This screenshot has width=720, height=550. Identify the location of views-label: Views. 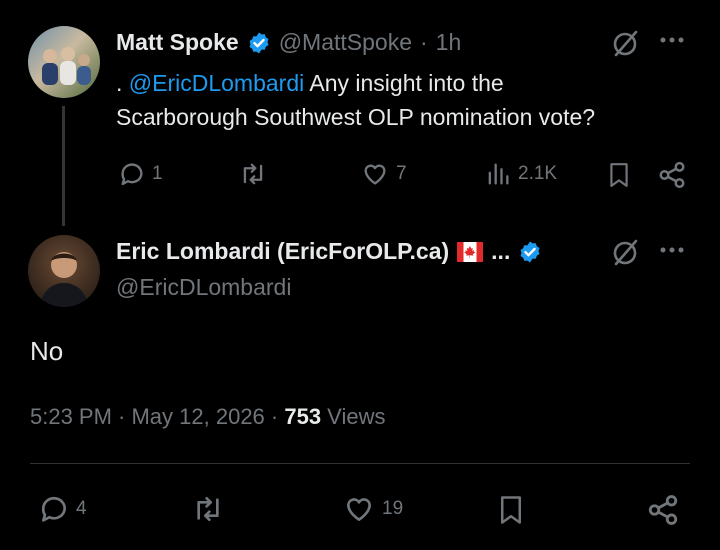
(353, 416).